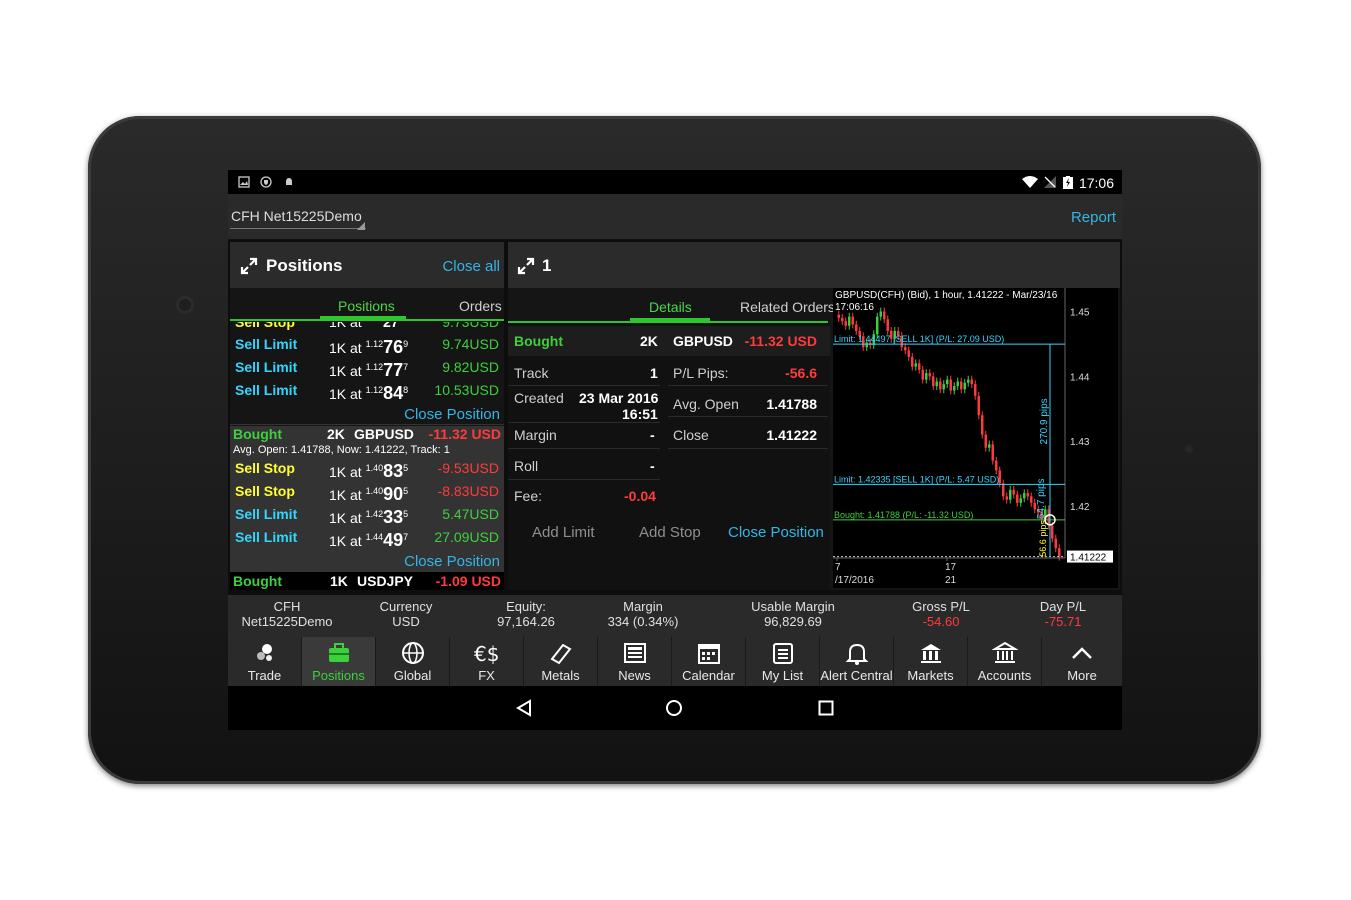 Image resolution: width=1351 pixels, height=900 pixels. I want to click on calendar-icon, so click(709, 654).